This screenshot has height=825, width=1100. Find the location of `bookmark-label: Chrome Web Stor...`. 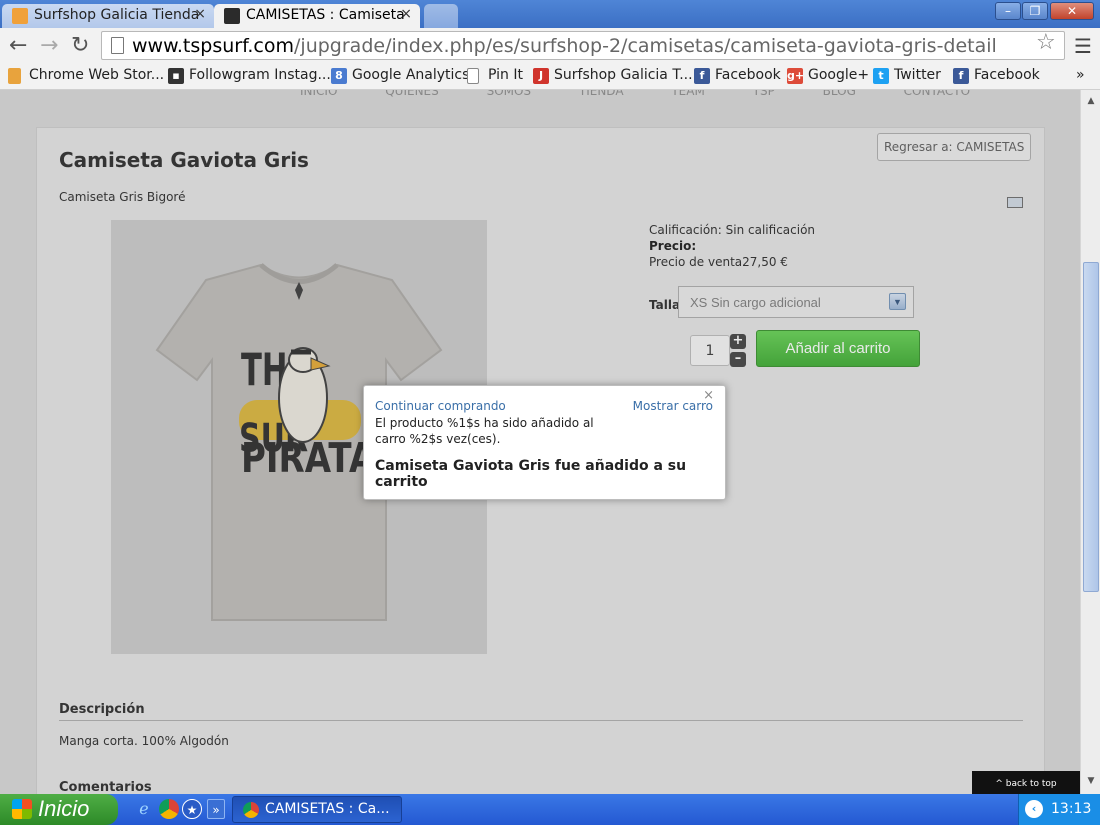

bookmark-label: Chrome Web Stor... is located at coordinates (97, 75).